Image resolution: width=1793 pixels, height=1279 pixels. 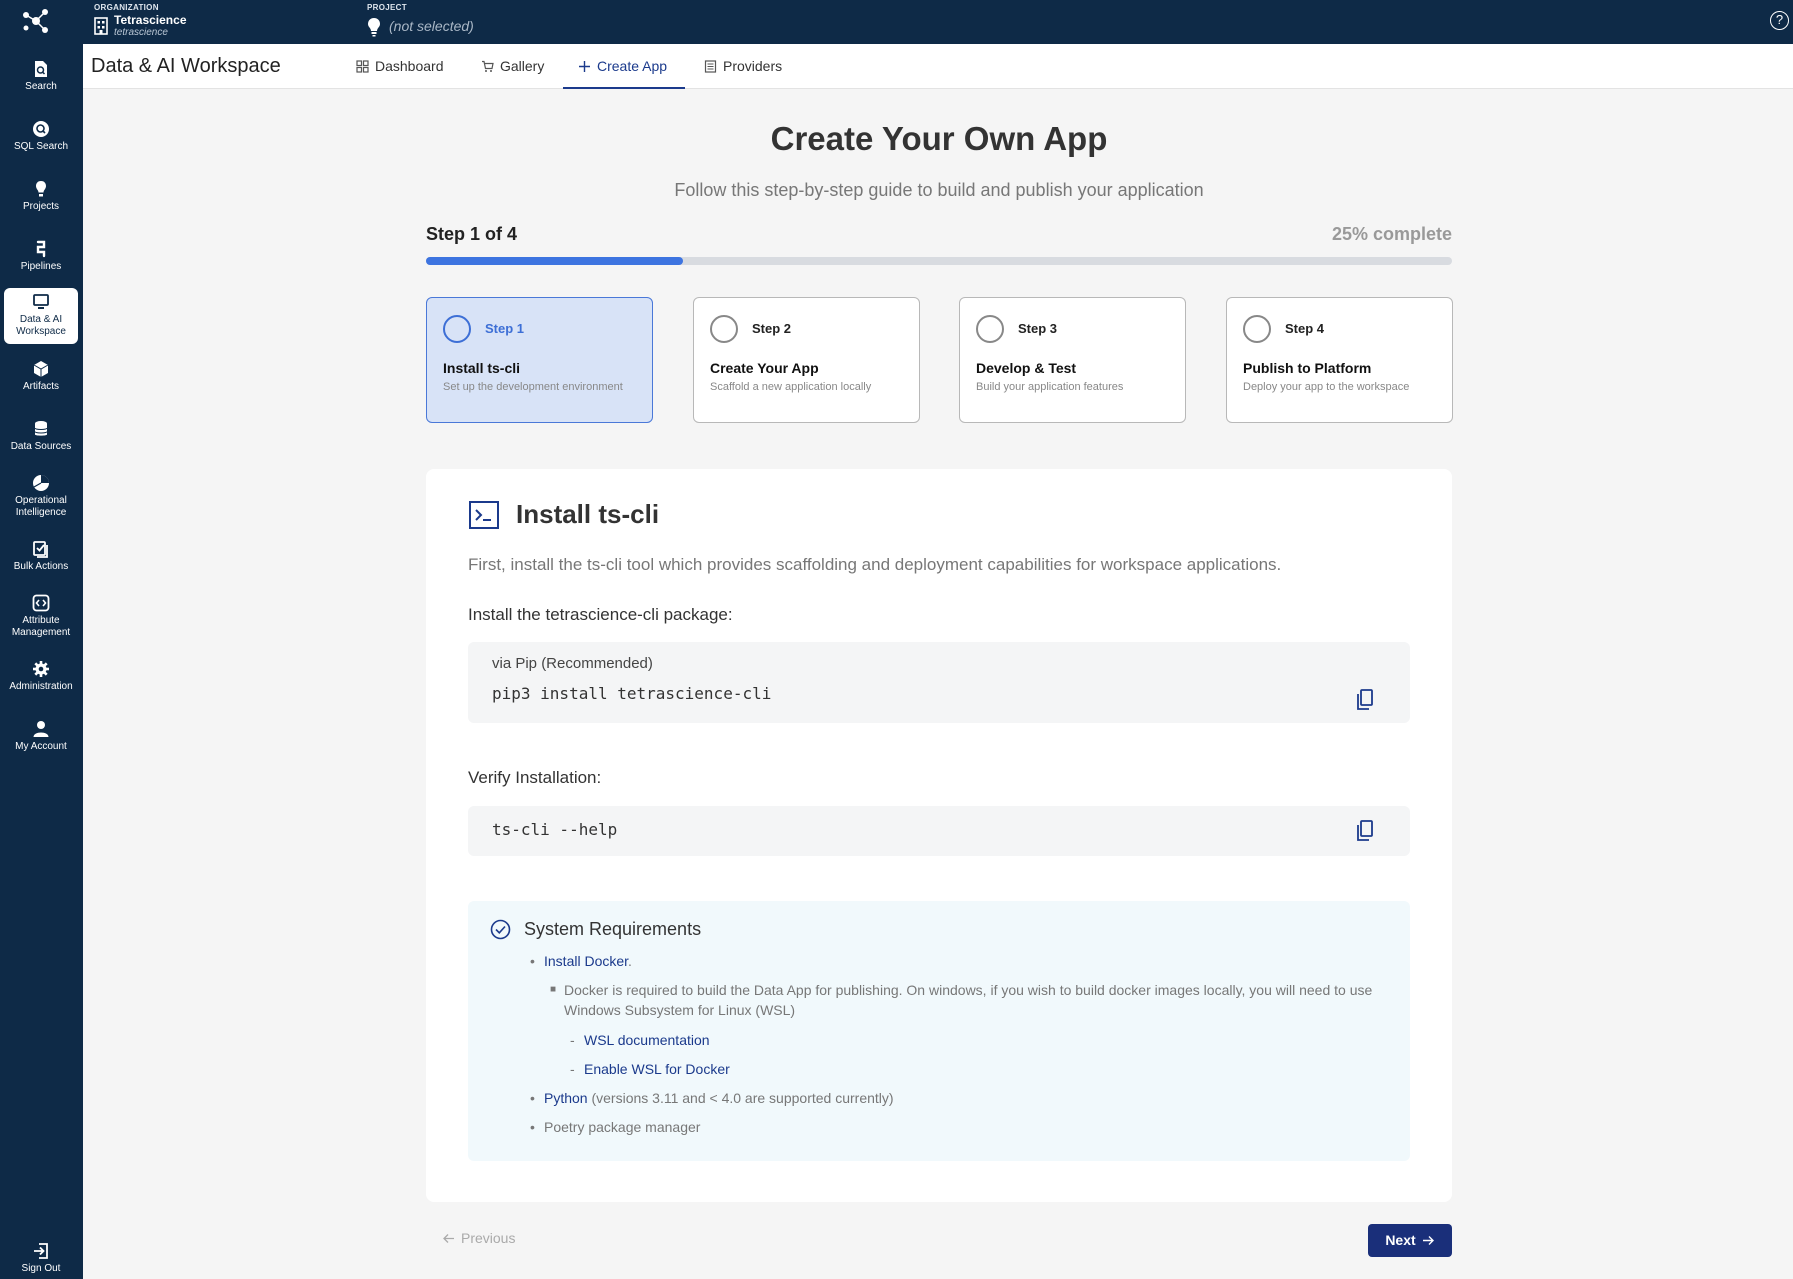 I want to click on sidebar-item-attribute-management: Attribute Management, so click(x=41, y=618).